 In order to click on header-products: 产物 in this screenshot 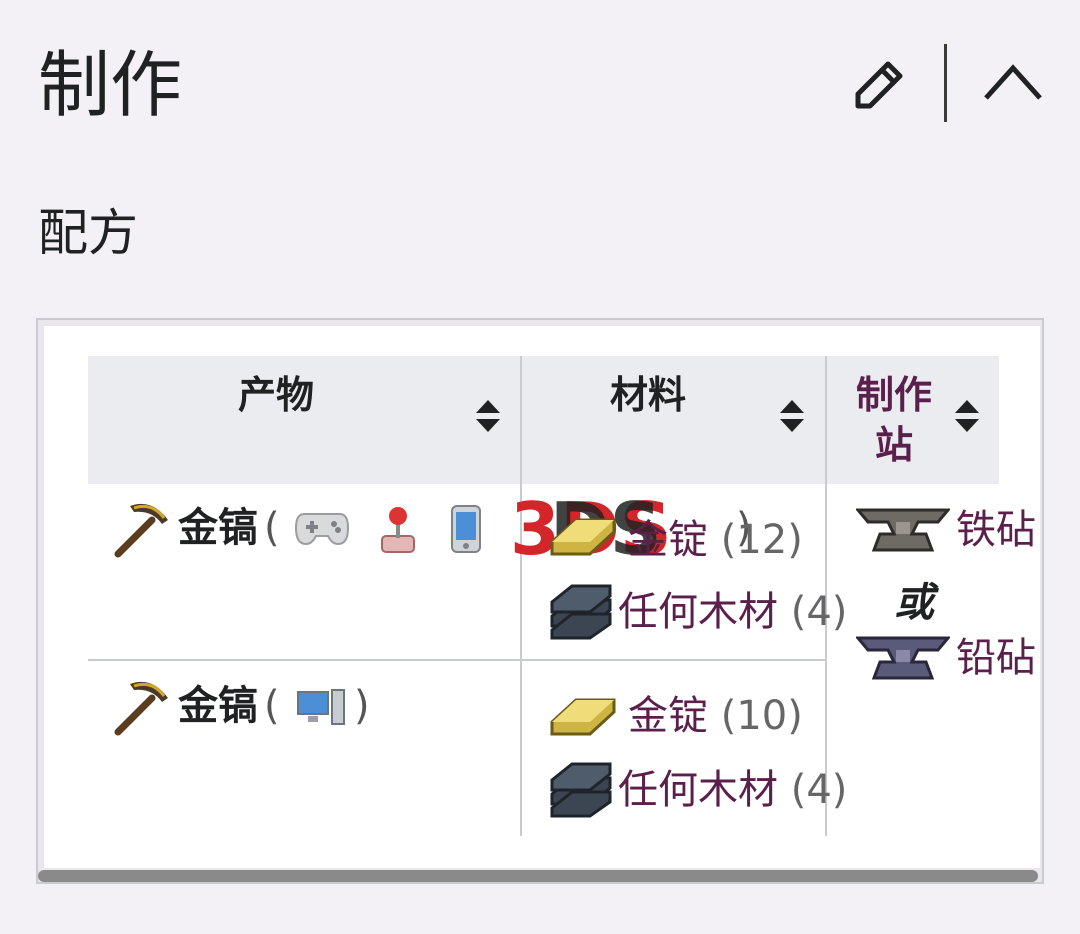, I will do `click(304, 420)`.